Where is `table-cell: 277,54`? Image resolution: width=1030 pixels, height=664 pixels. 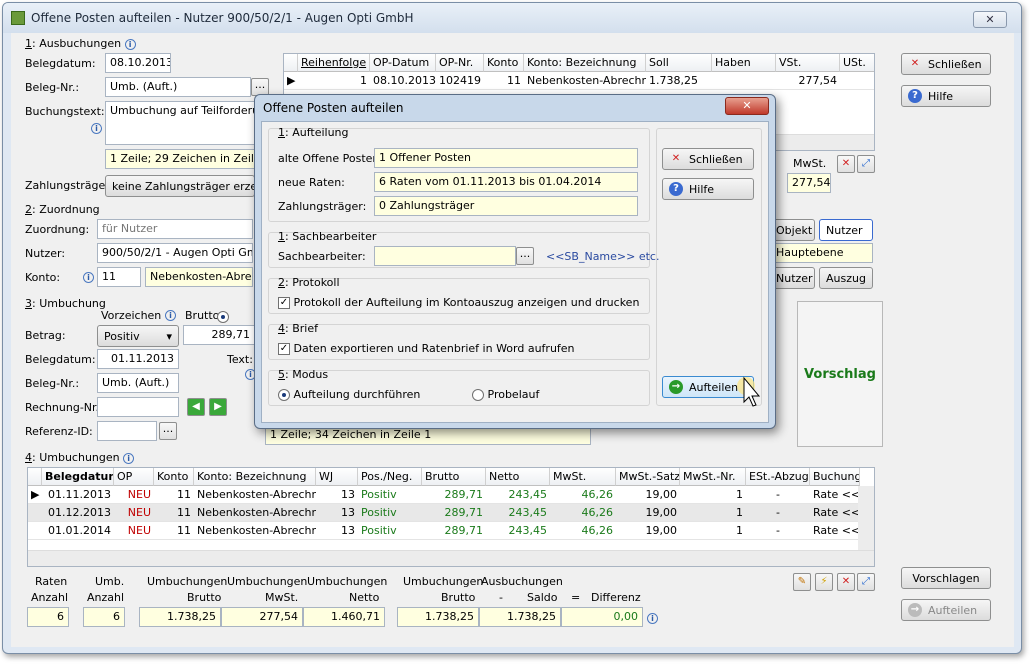
table-cell: 277,54 is located at coordinates (808, 81).